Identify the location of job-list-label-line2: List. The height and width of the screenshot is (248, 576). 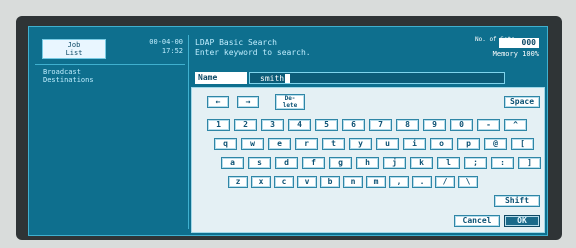
(74, 53).